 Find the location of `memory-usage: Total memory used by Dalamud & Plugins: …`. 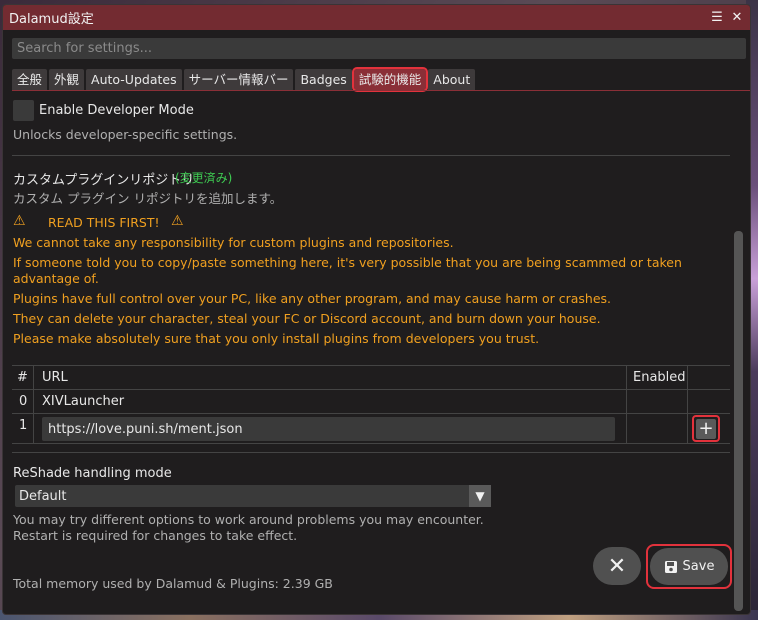

memory-usage: Total memory used by Dalamud & Plugins: … is located at coordinates (173, 583).